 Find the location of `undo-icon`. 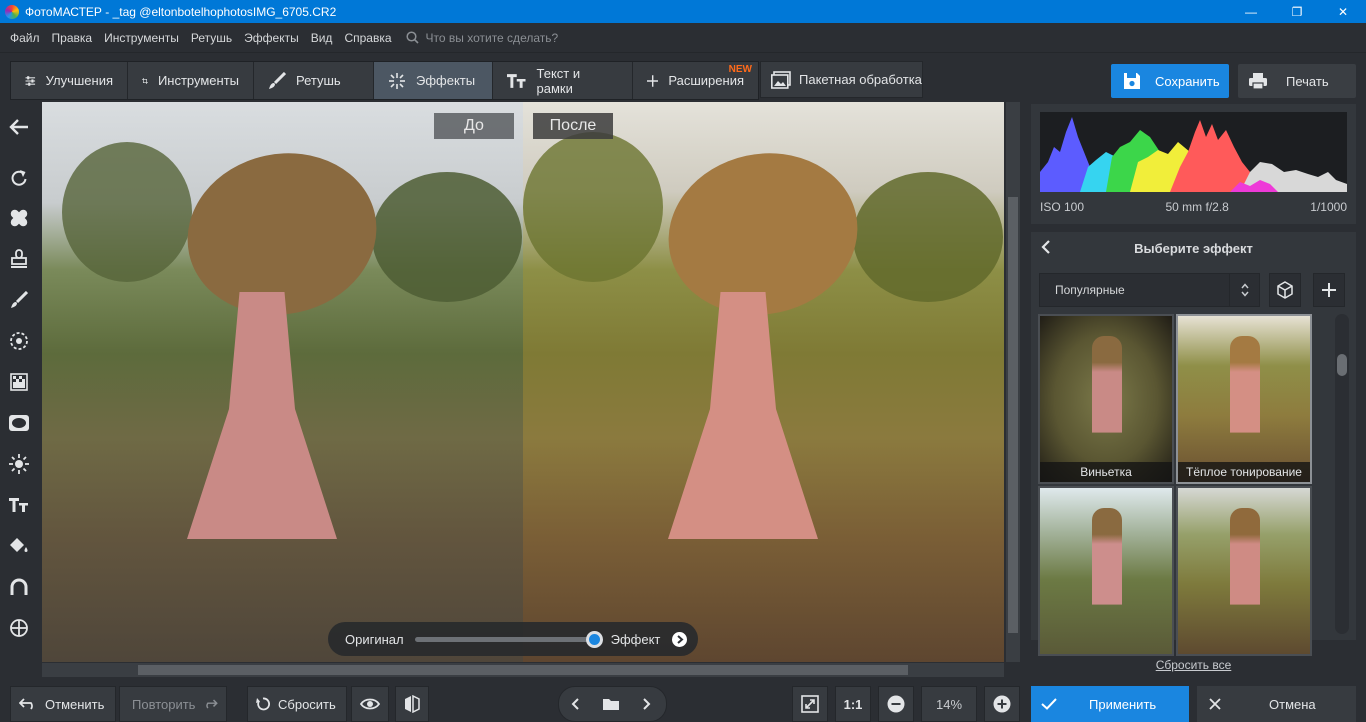

undo-icon is located at coordinates (26, 704).